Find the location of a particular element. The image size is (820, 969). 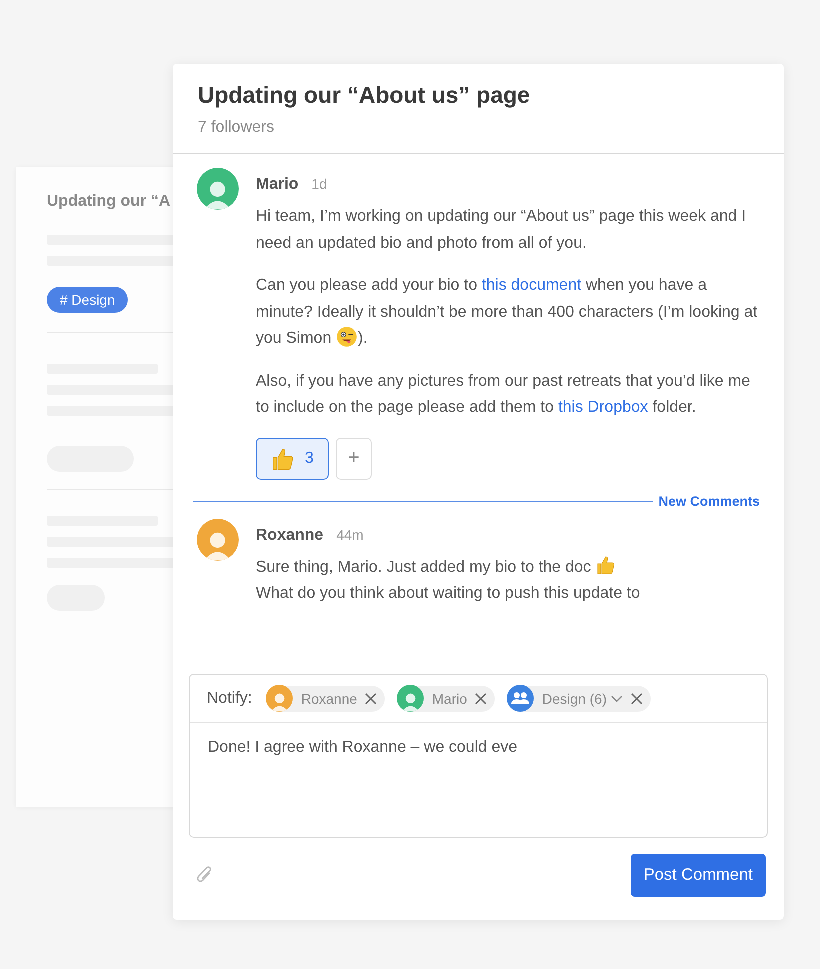

timestamp: 44m is located at coordinates (350, 534).